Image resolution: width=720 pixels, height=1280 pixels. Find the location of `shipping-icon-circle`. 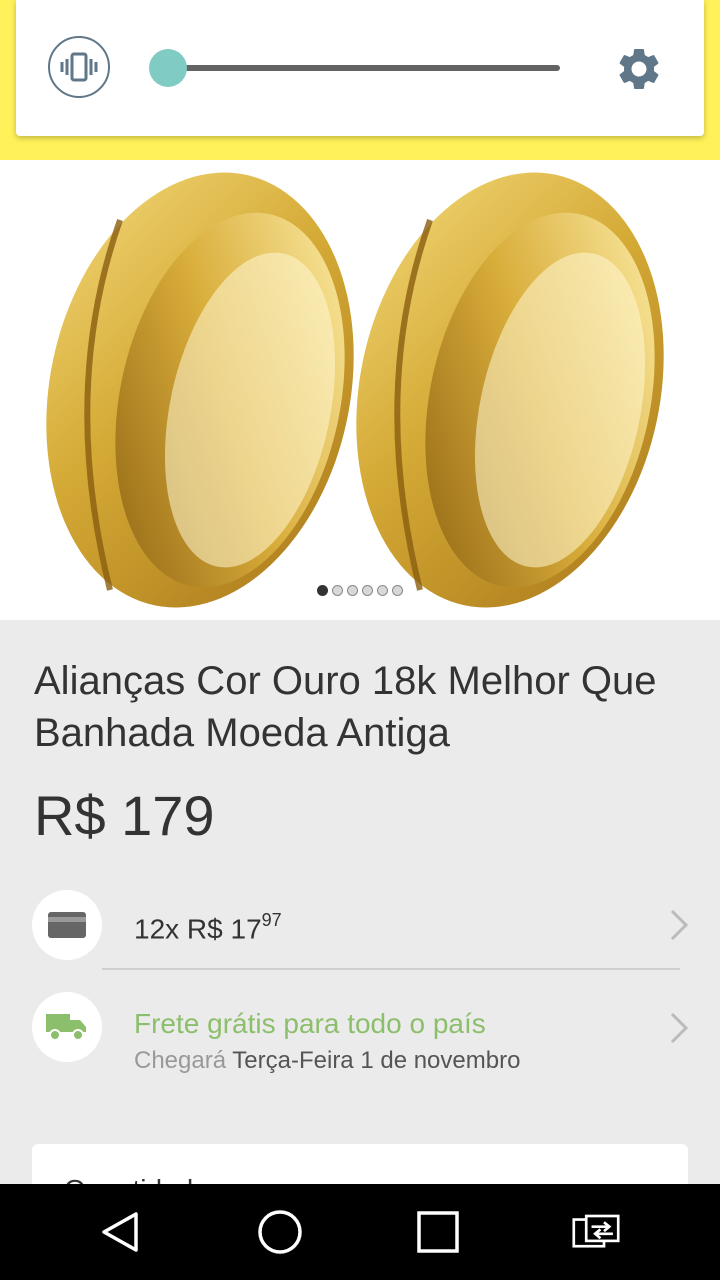

shipping-icon-circle is located at coordinates (67, 1027).